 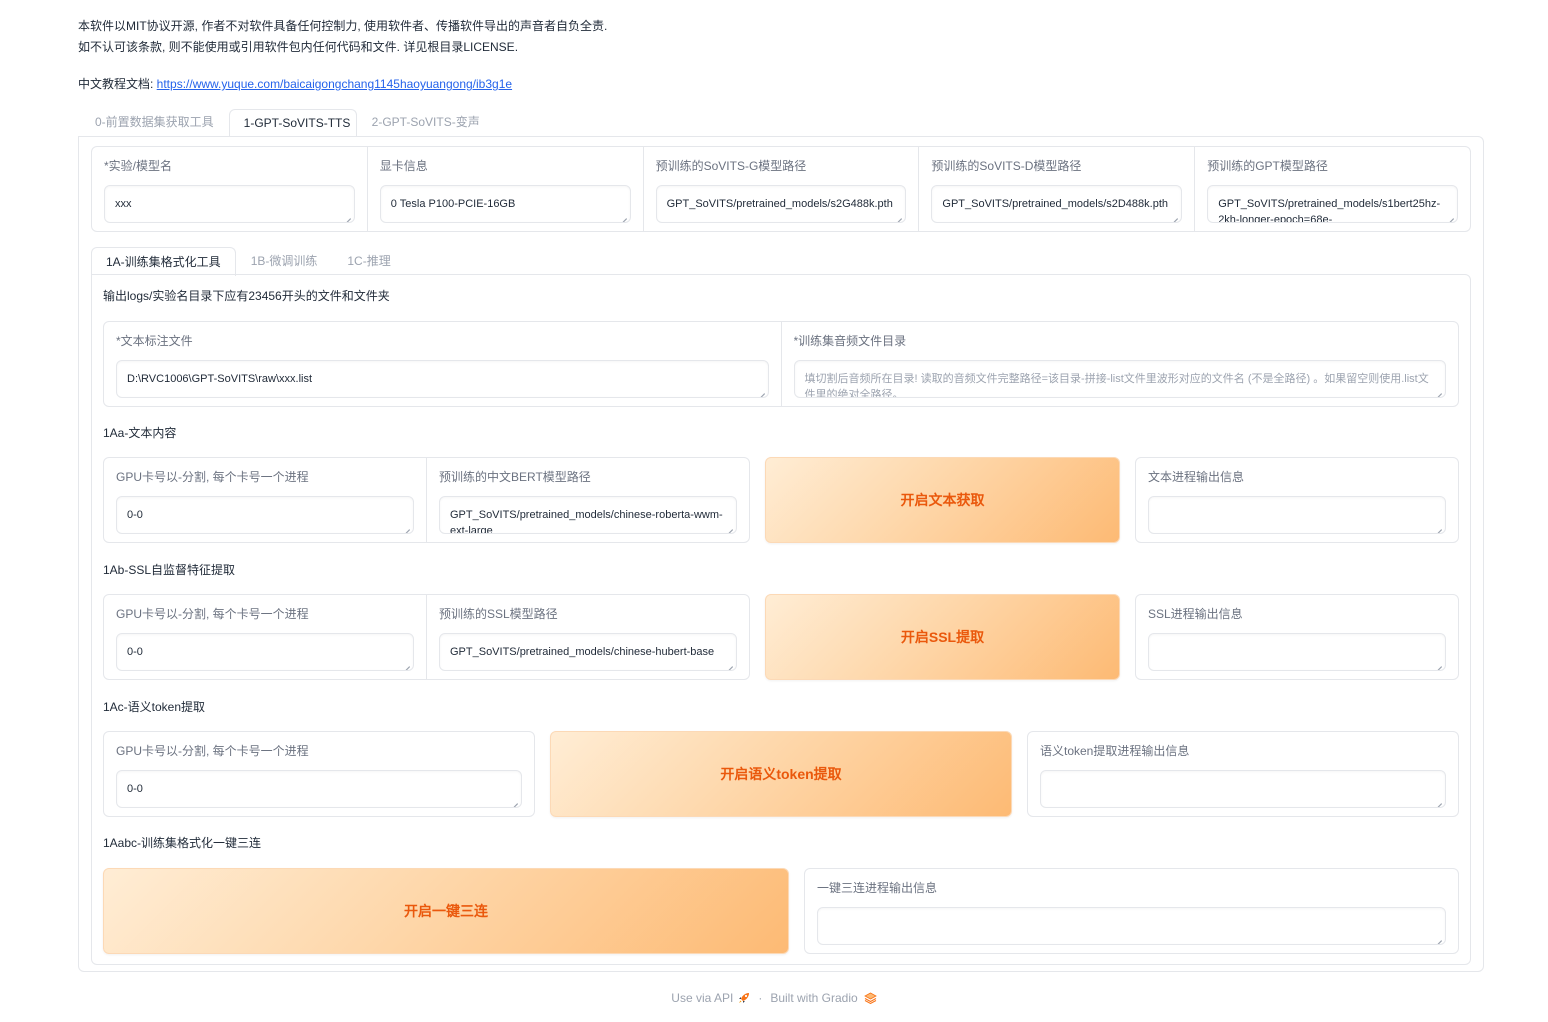 I want to click on experiment-name-field: *实验/模型名 xxx, so click(x=230, y=189).